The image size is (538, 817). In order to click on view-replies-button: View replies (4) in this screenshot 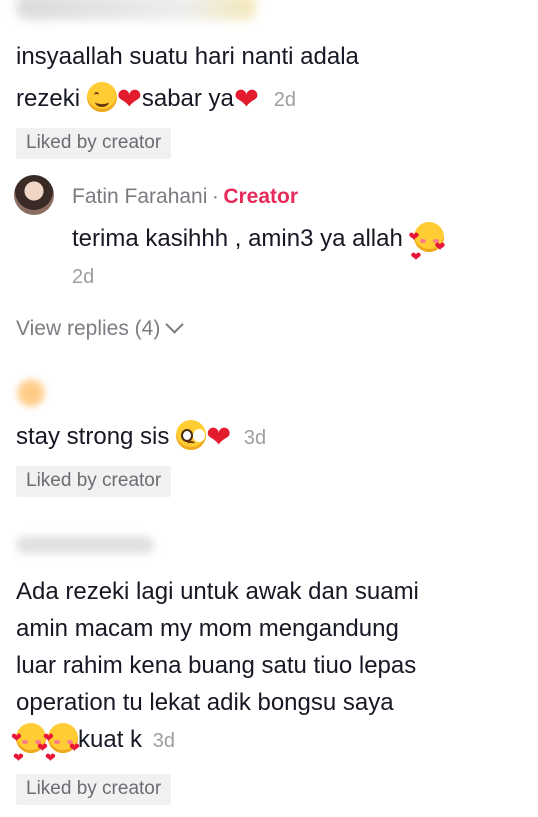, I will do `click(100, 328)`.